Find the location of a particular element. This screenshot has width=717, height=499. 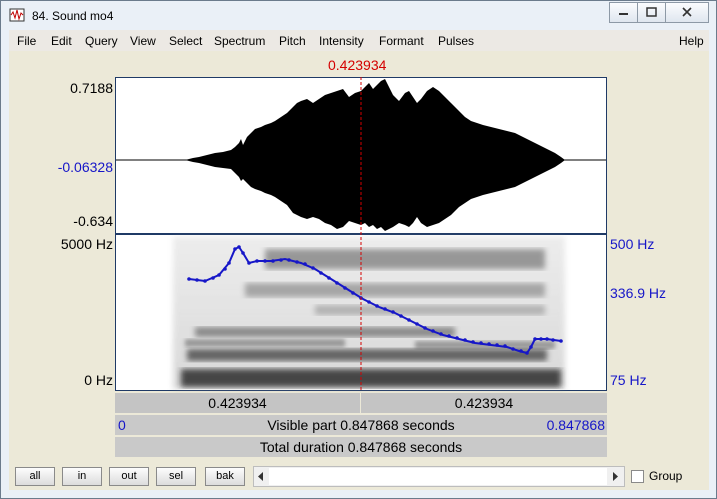

visible-part-bar: 0 Visible part 0.847868 seconds 0.847868 is located at coordinates (361, 425).